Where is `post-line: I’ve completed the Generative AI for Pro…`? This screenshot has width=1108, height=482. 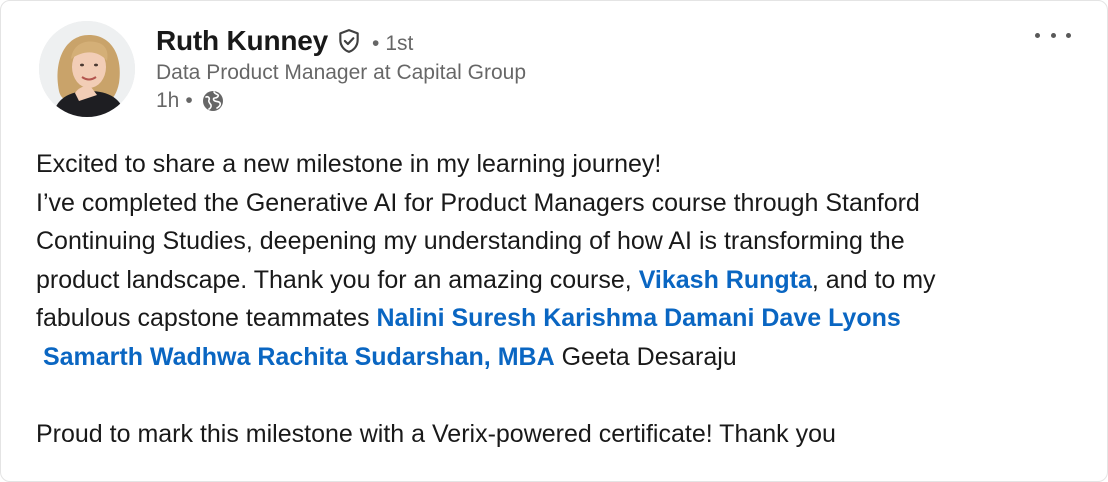
post-line: I’ve completed the Generative AI for Pro… is located at coordinates (478, 202).